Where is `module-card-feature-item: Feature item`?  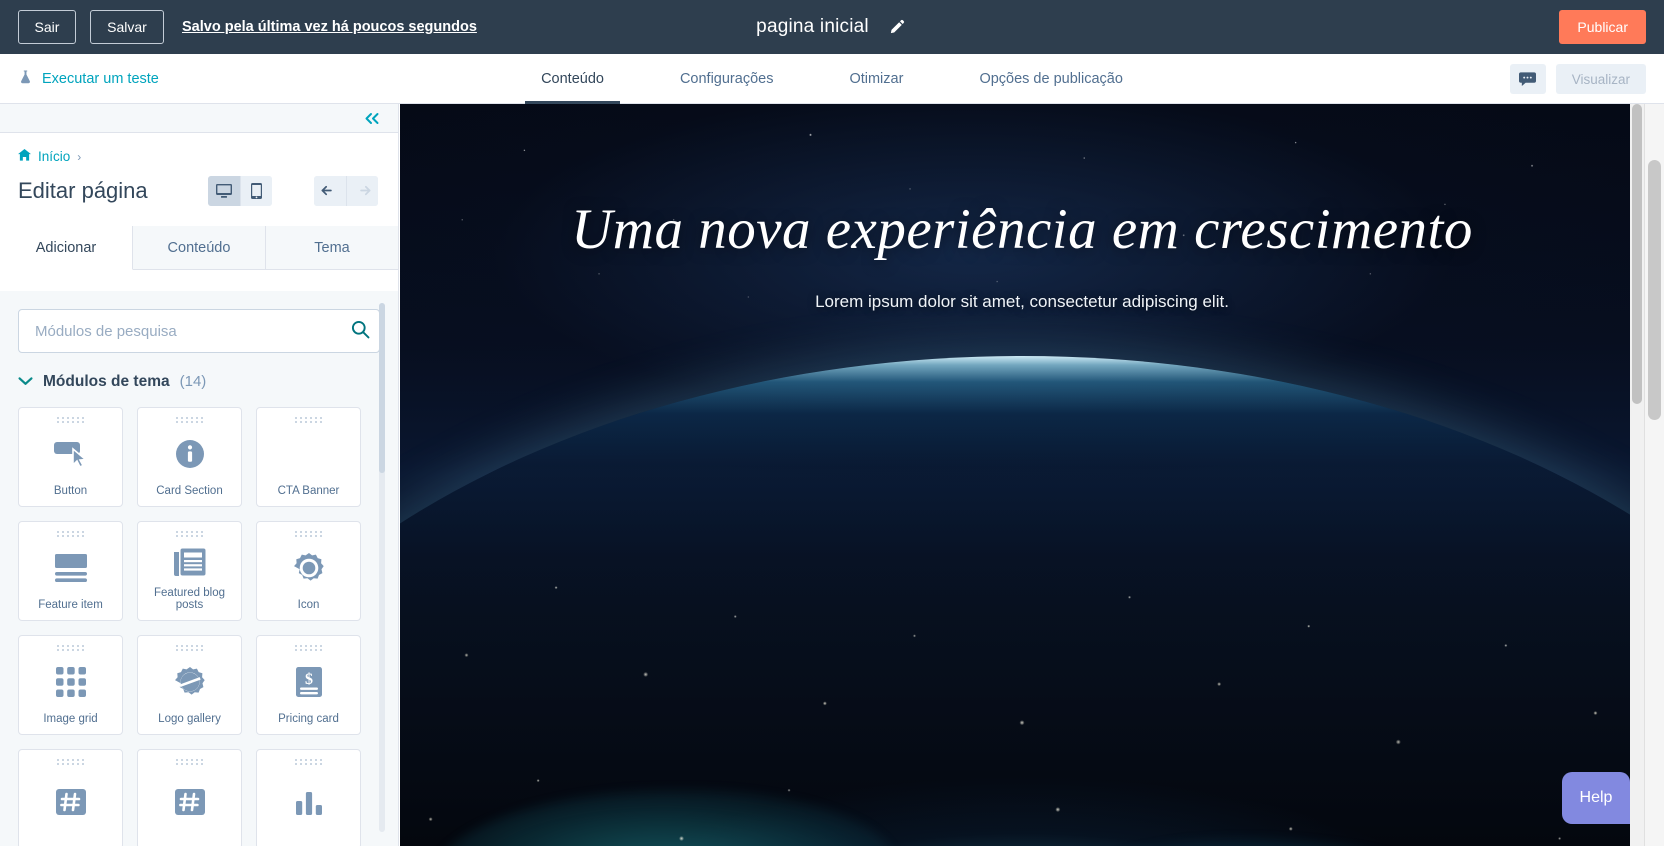 module-card-feature-item: Feature item is located at coordinates (70, 571).